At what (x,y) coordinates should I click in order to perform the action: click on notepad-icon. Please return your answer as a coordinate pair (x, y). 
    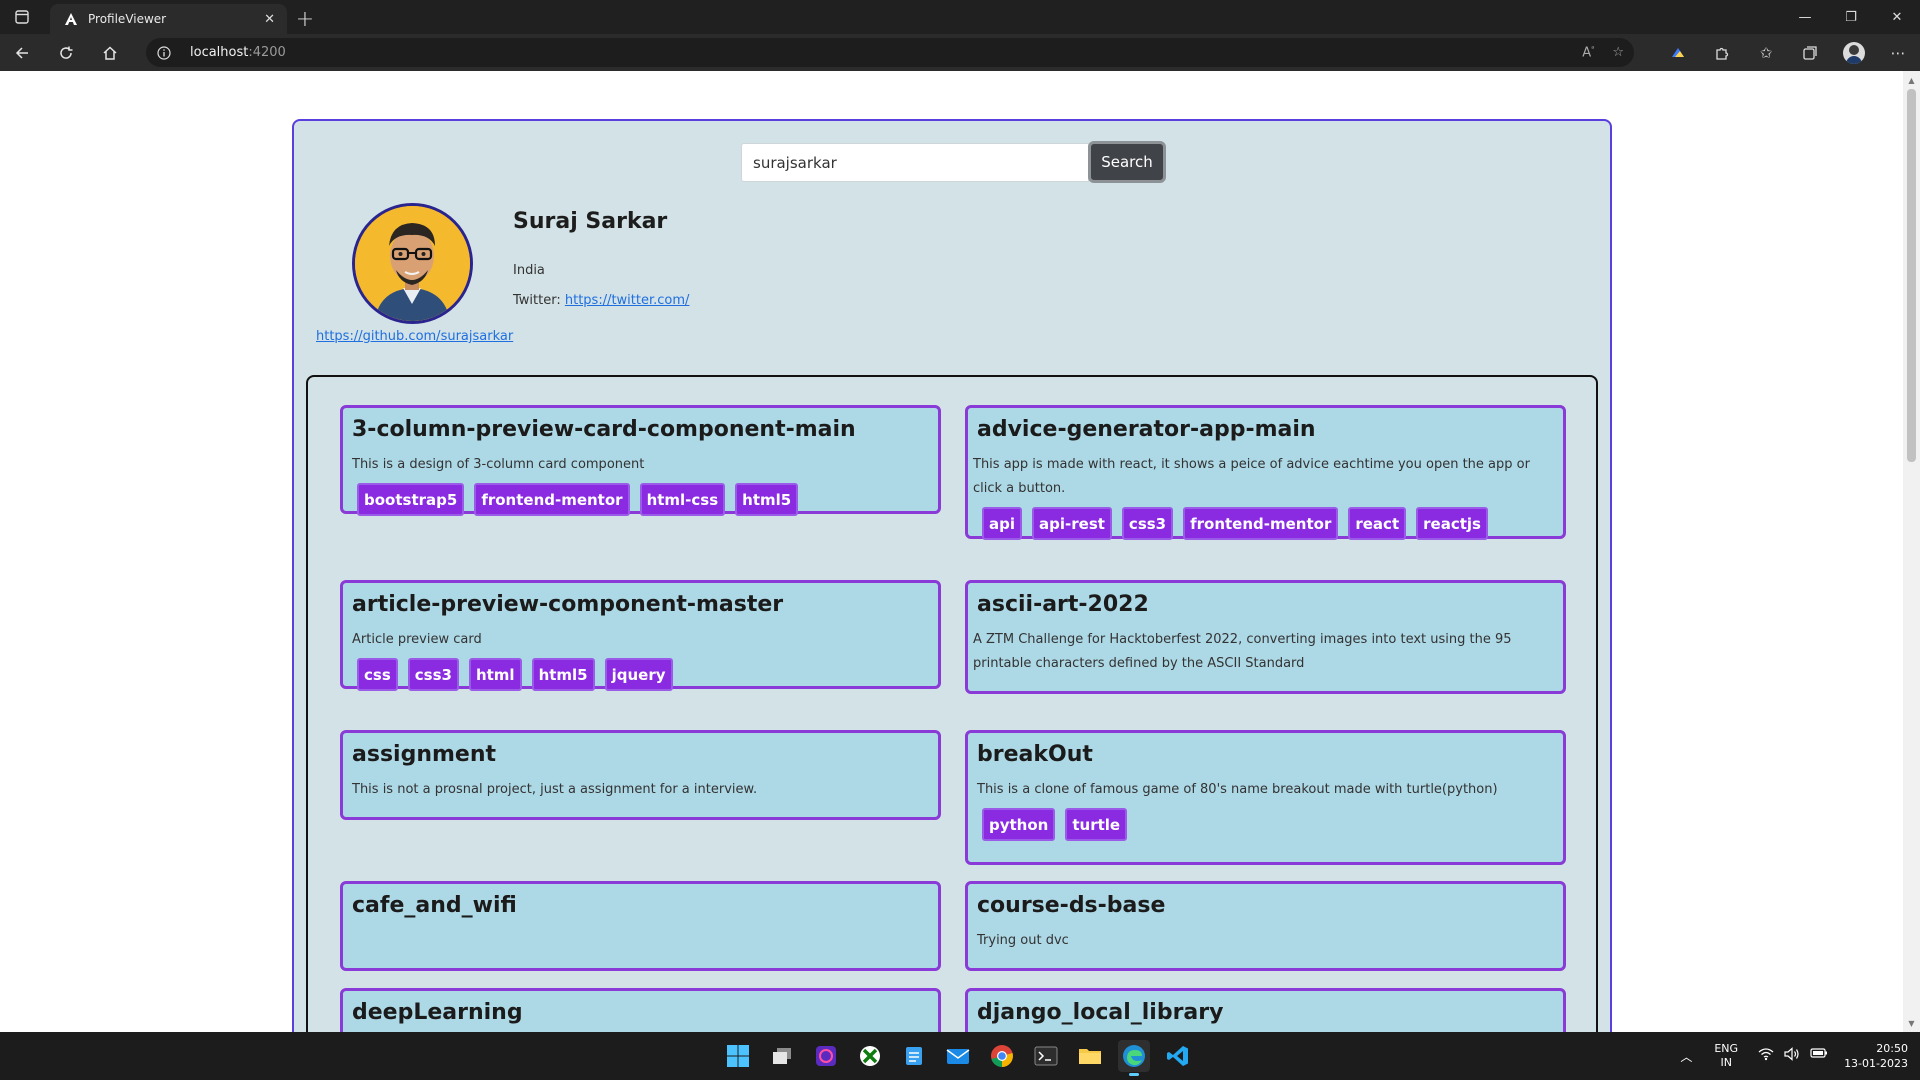
    Looking at the image, I should click on (914, 1056).